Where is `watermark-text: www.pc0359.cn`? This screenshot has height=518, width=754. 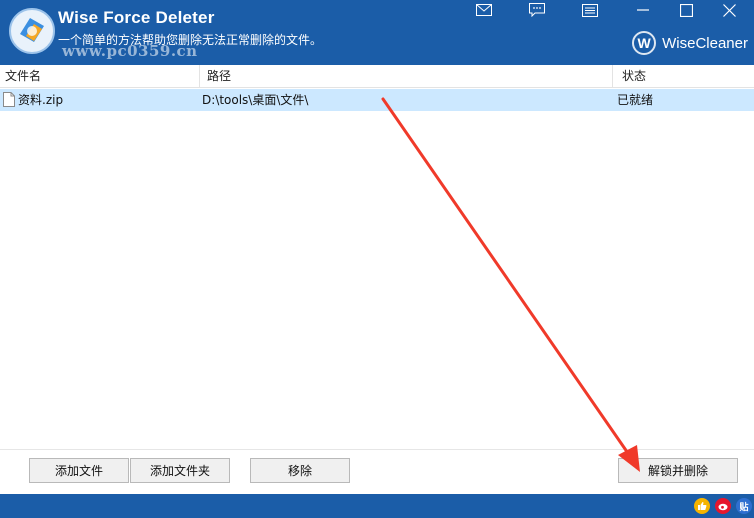
watermark-text: www.pc0359.cn is located at coordinates (130, 51).